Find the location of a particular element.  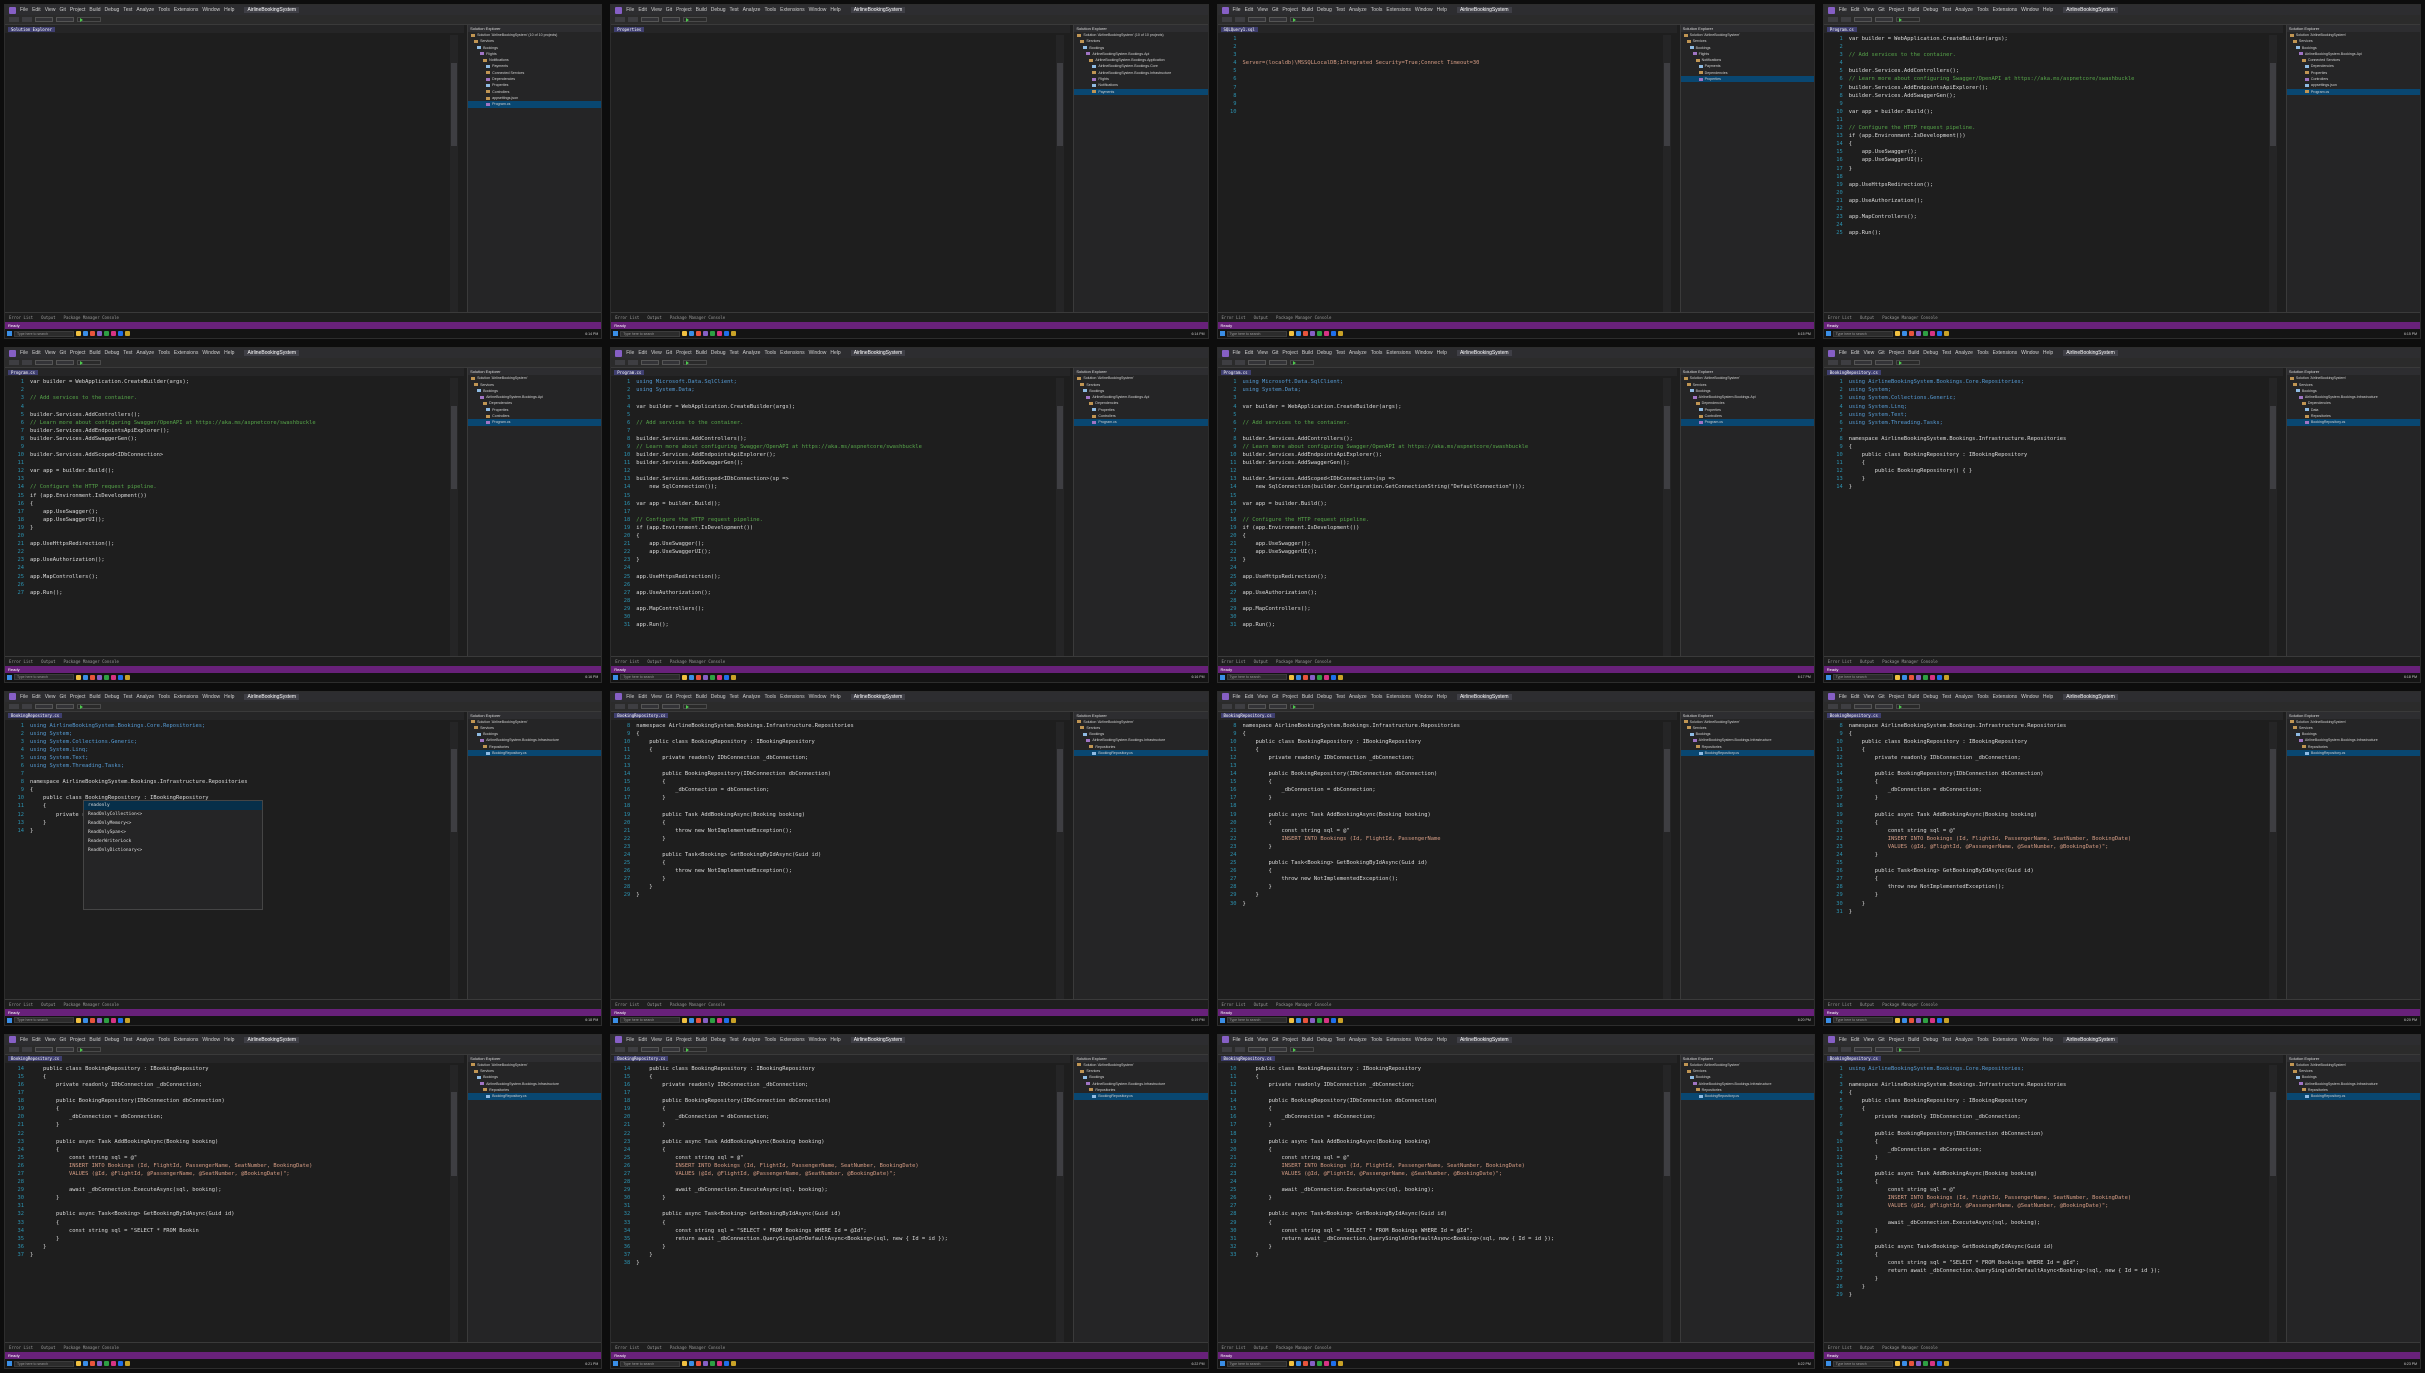

editor-scrollbar is located at coordinates (454, 517).